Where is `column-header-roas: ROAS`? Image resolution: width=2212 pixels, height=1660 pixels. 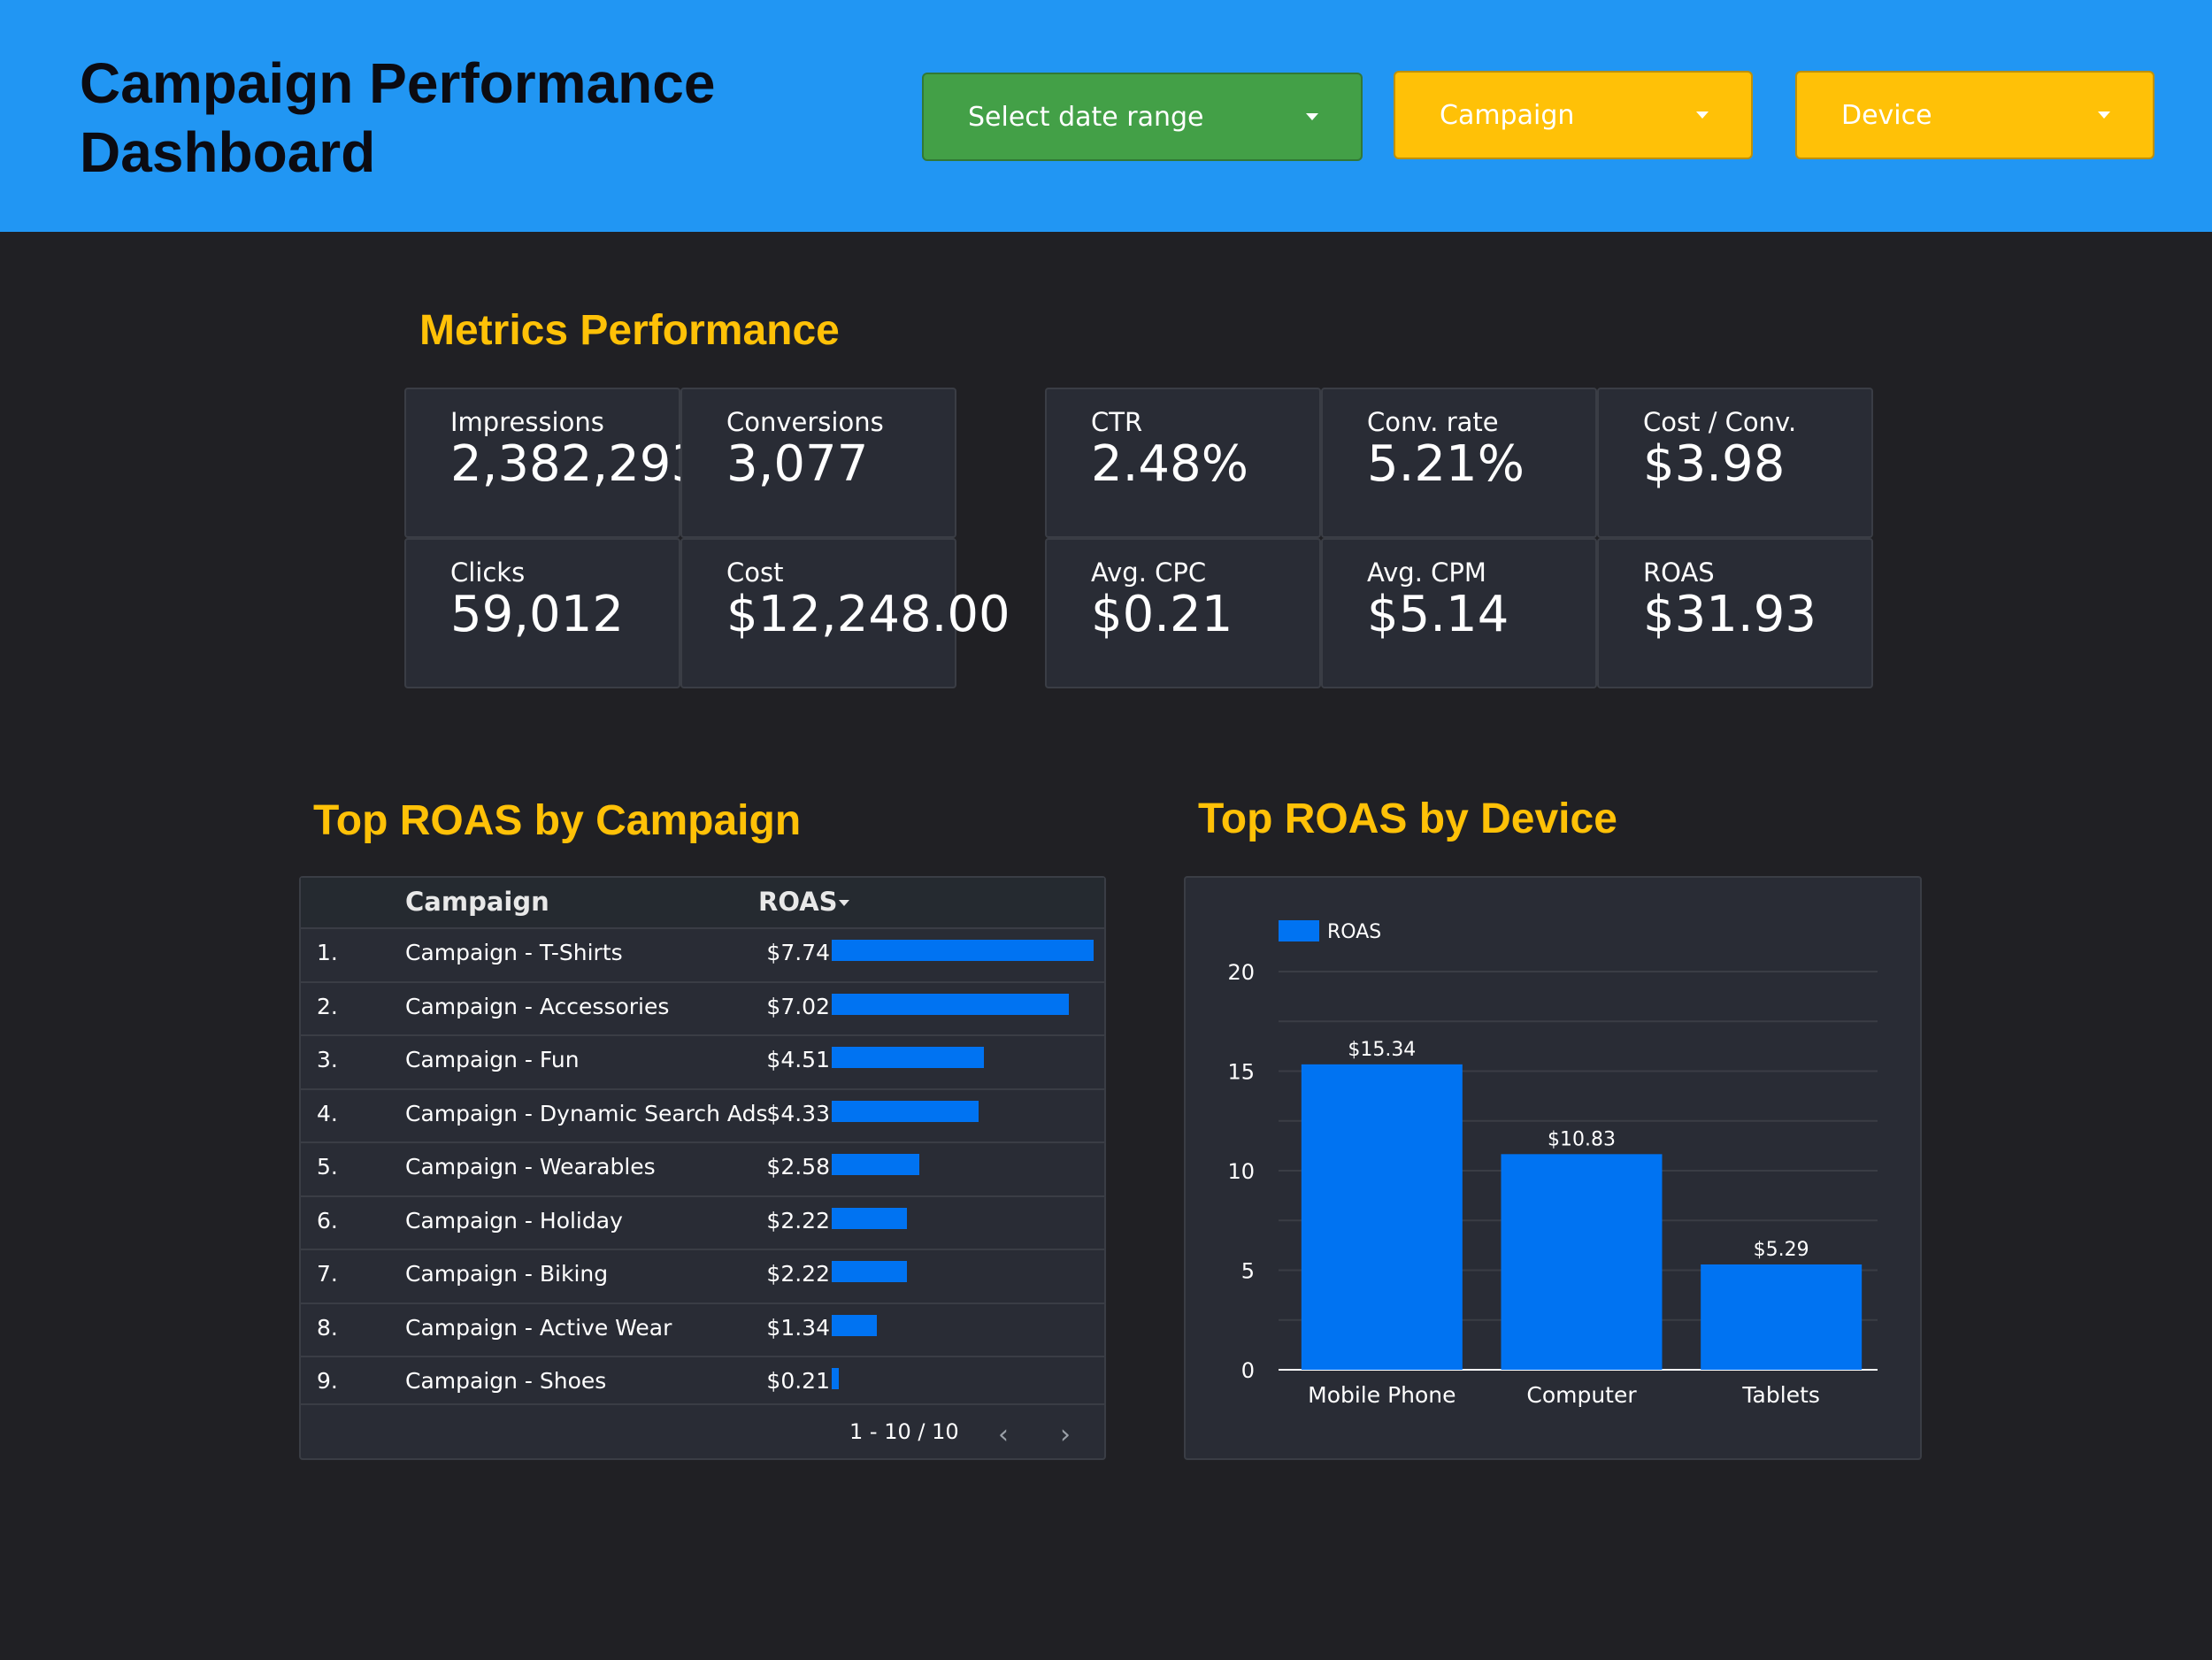
column-header-roas: ROAS is located at coordinates (798, 902).